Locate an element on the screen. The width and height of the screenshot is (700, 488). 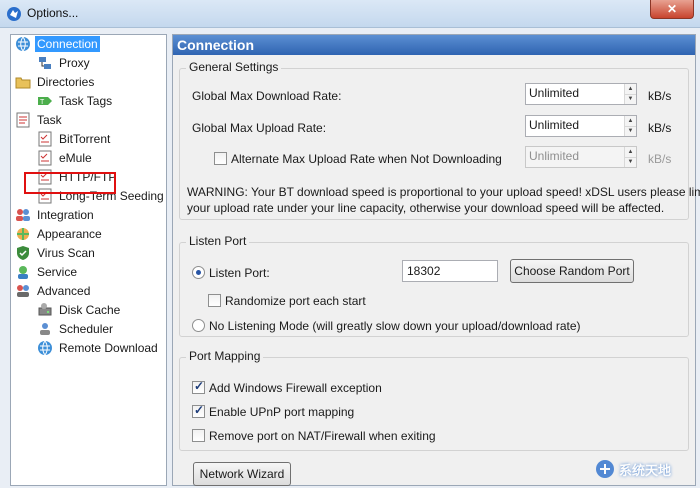
tag-icon: T is located at coordinates (45, 101).